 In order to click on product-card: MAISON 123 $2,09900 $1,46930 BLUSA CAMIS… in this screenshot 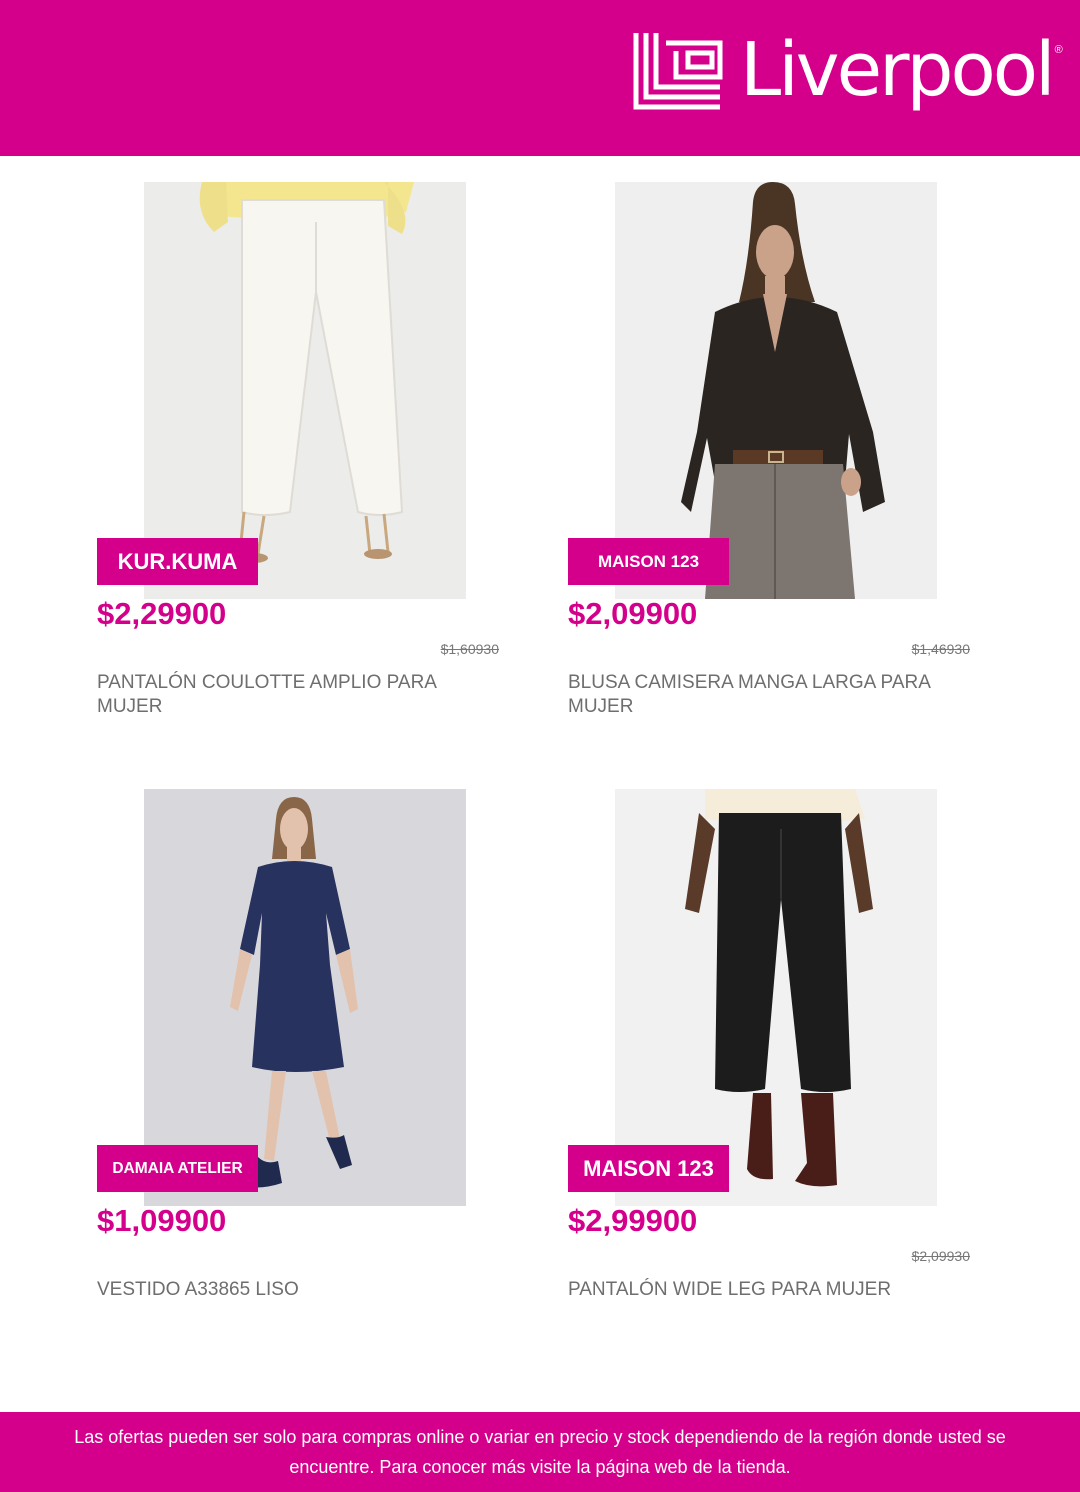, I will do `click(778, 462)`.